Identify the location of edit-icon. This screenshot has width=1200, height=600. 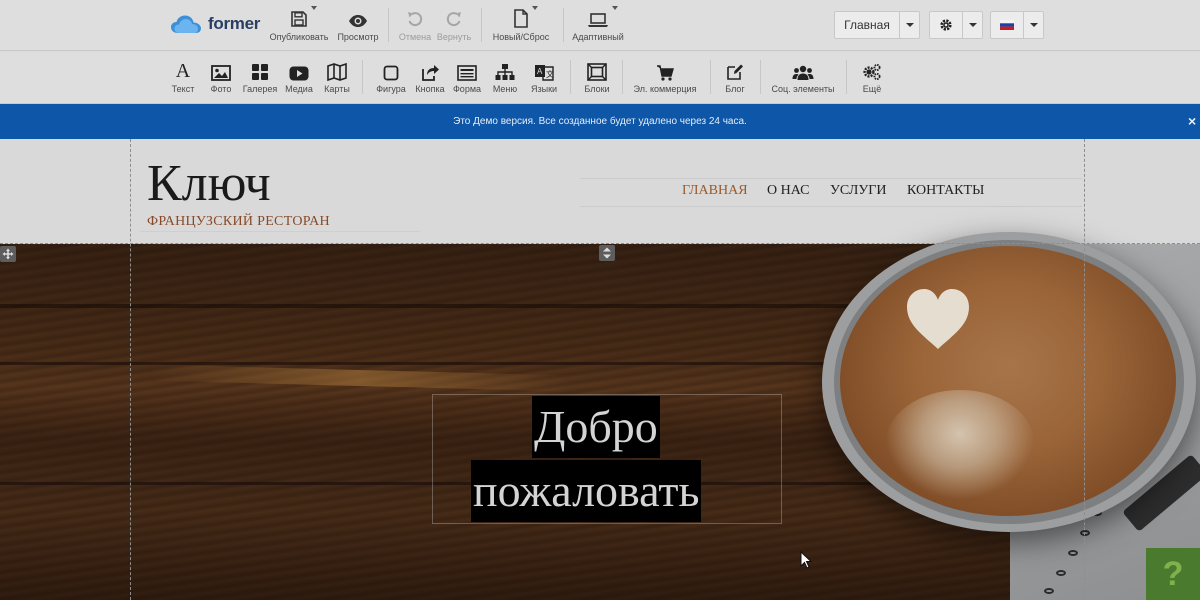
(735, 72).